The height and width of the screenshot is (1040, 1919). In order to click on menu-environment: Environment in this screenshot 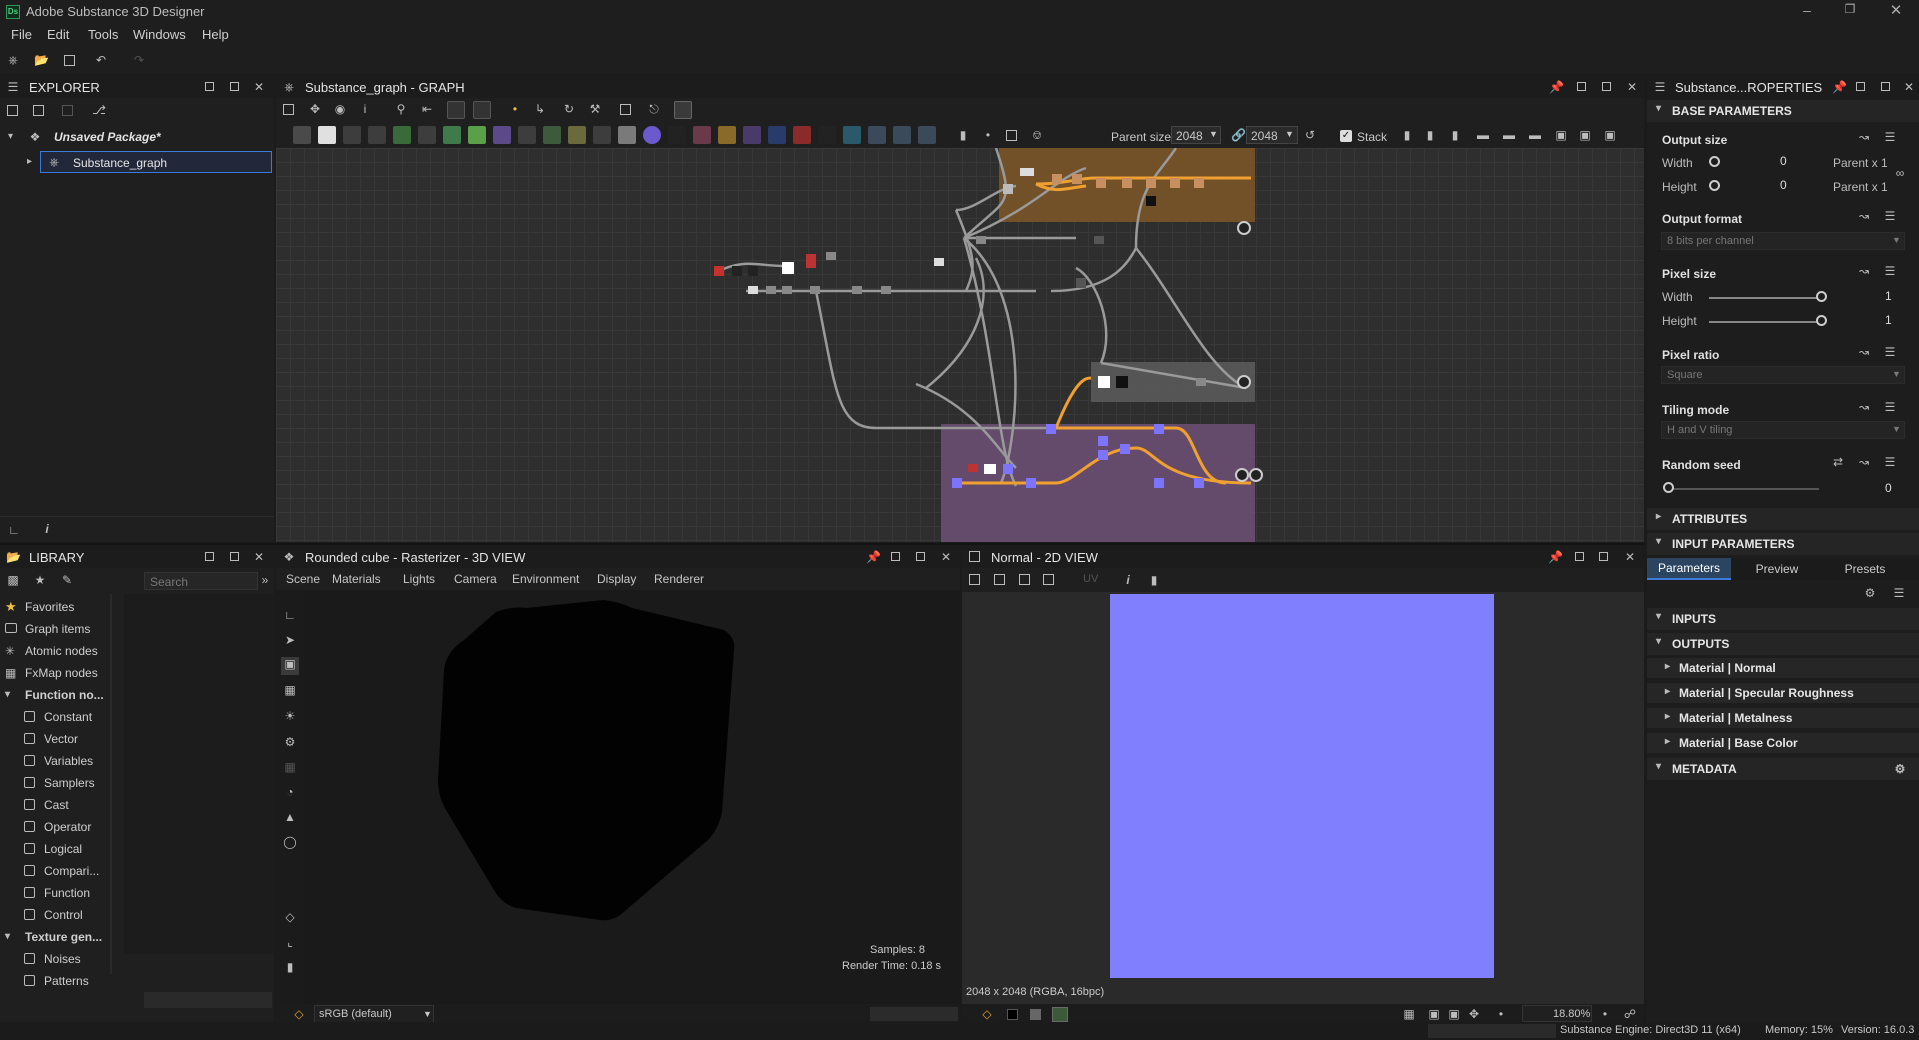, I will do `click(545, 579)`.